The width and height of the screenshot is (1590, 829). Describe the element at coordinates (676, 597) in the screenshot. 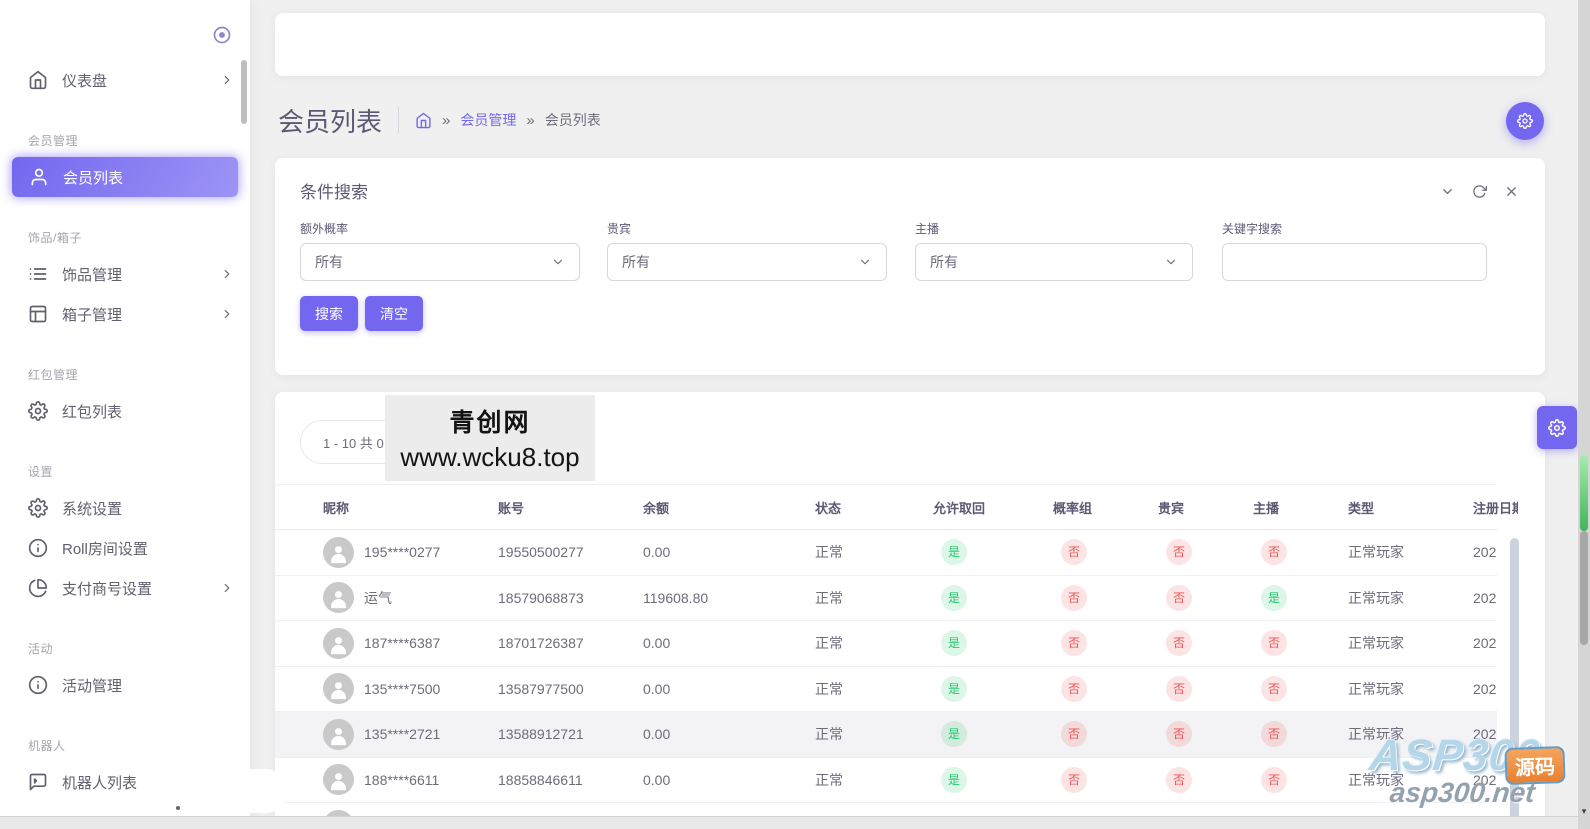

I see `balance: 119608.80` at that location.